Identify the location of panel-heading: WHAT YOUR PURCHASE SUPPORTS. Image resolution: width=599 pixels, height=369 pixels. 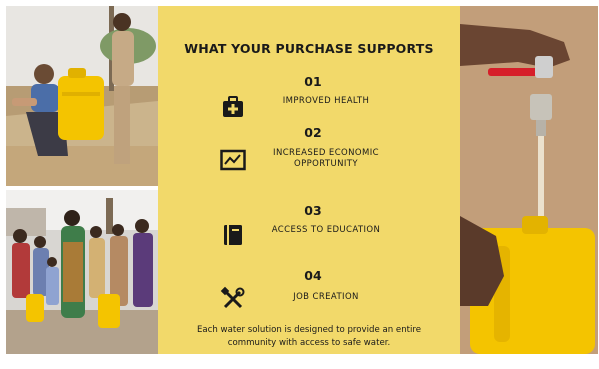
(309, 48).